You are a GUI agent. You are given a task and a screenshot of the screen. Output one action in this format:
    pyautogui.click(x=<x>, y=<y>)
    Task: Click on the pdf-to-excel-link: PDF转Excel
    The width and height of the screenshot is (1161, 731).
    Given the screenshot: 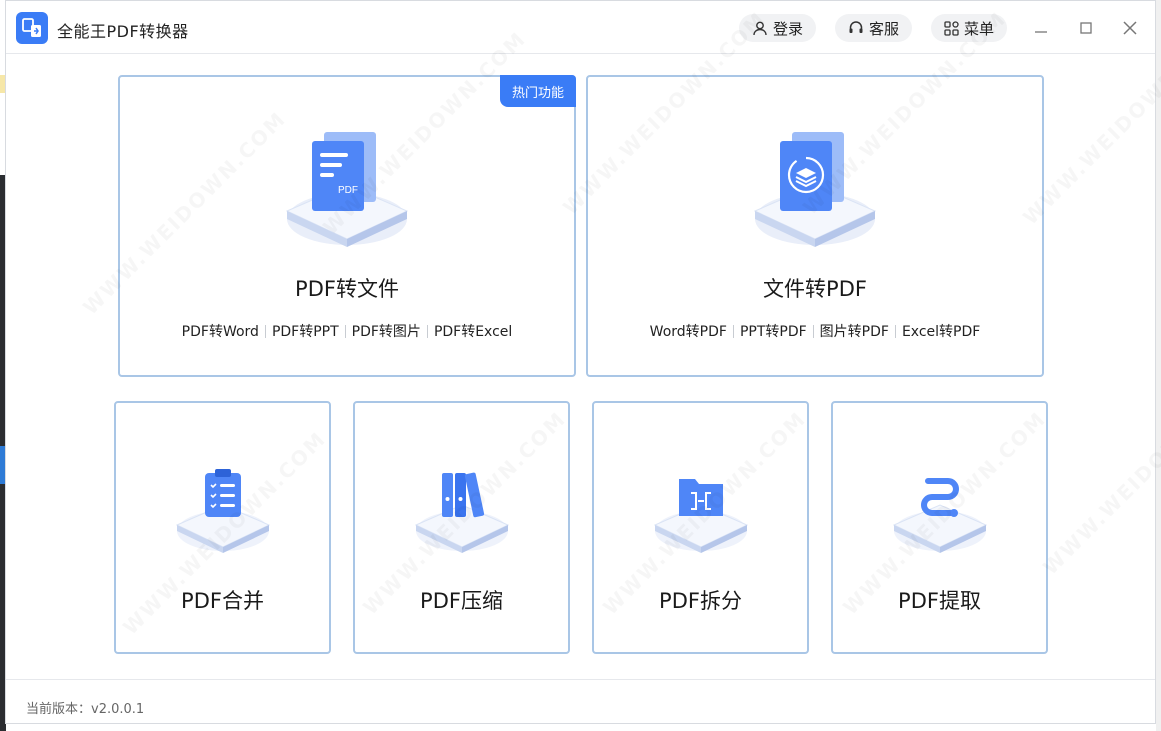 What is the action you would take?
    pyautogui.click(x=473, y=331)
    